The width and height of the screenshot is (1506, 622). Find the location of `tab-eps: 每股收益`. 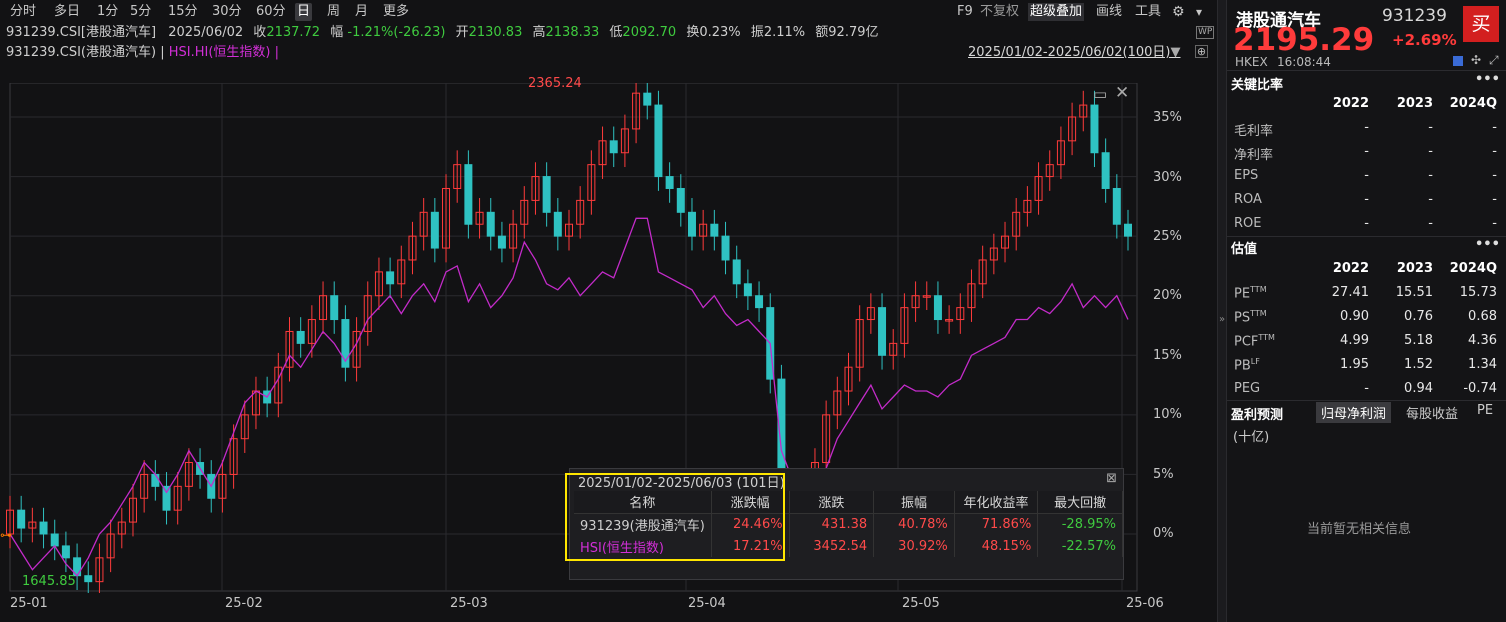

tab-eps: 每股收益 is located at coordinates (1432, 412).